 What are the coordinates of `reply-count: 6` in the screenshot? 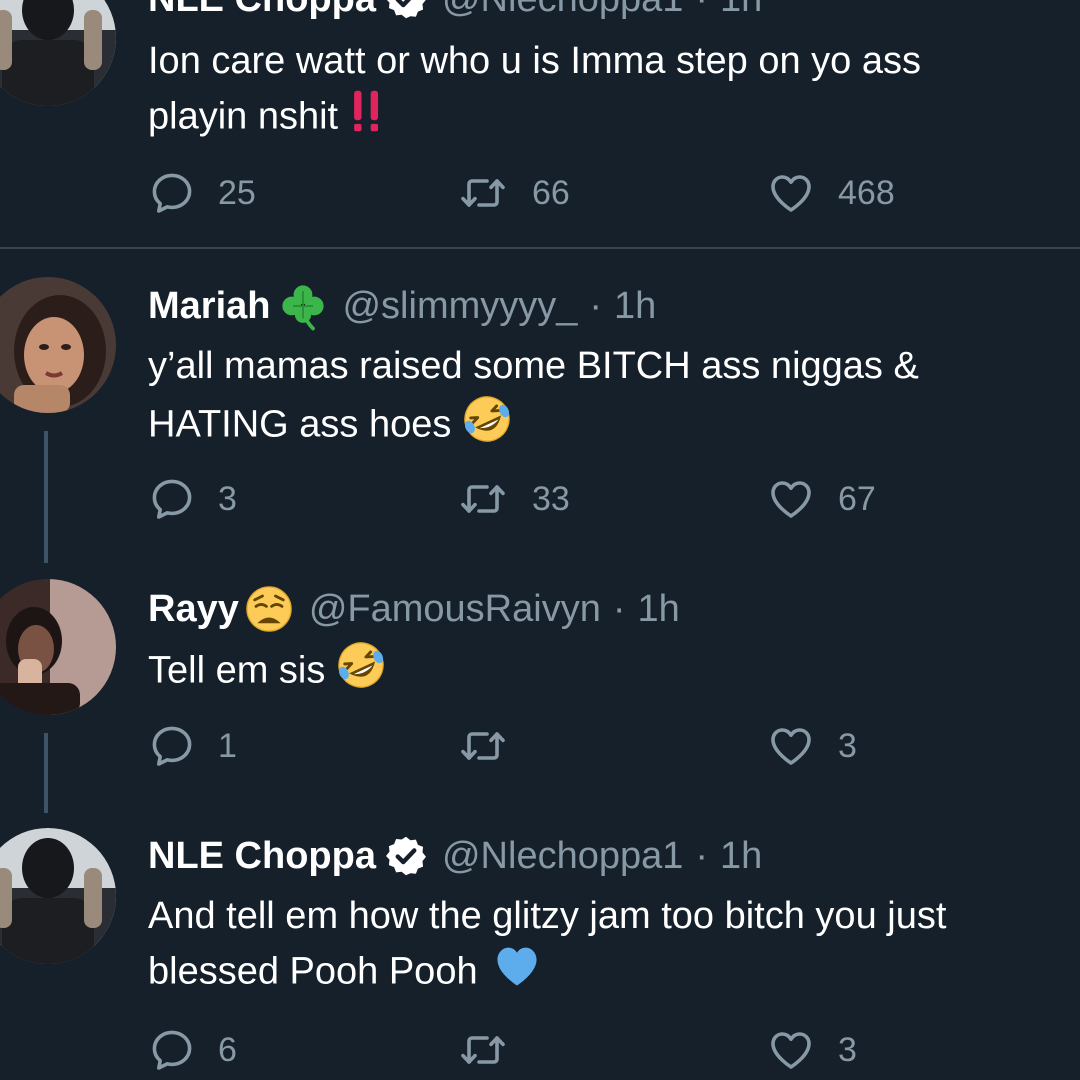 It's located at (227, 1049).